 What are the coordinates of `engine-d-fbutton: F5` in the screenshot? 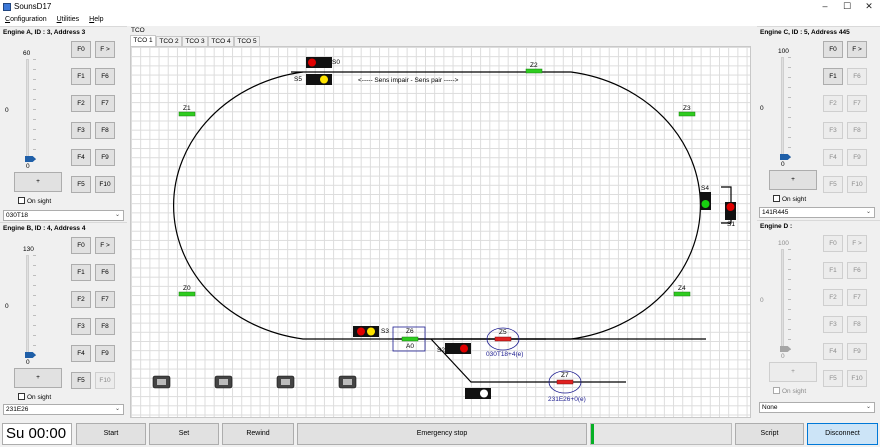 It's located at (833, 378).